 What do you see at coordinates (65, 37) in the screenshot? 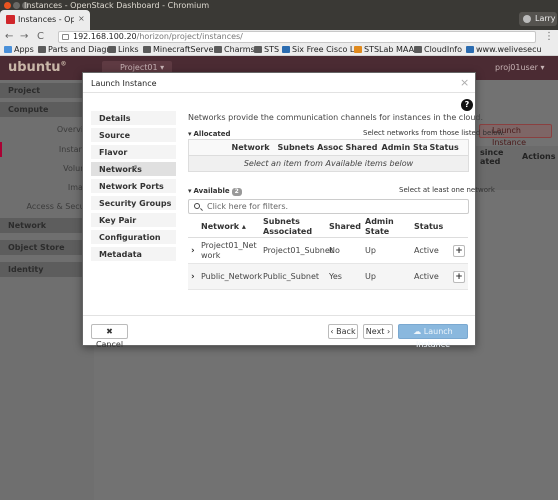
I see `page-info-icon` at bounding box center [65, 37].